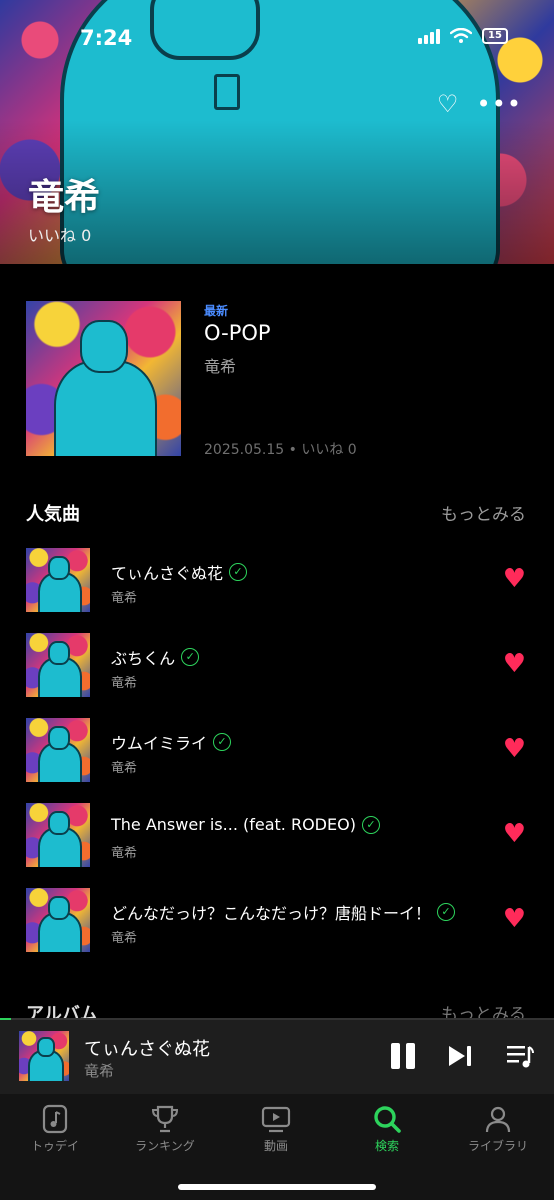 The image size is (554, 1200). What do you see at coordinates (277, 1019) in the screenshot?
I see `playback-progress-track` at bounding box center [277, 1019].